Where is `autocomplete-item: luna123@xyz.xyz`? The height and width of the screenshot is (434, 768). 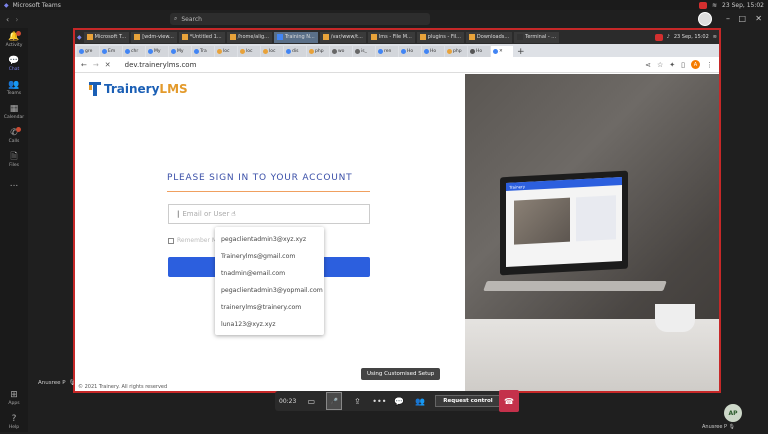 autocomplete-item: luna123@xyz.xyz is located at coordinates (269, 324).